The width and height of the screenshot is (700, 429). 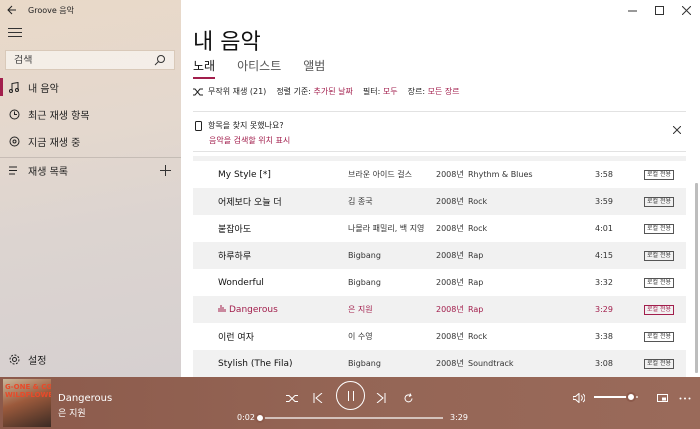 I want to click on tab-albums: 앨범, so click(x=314, y=68).